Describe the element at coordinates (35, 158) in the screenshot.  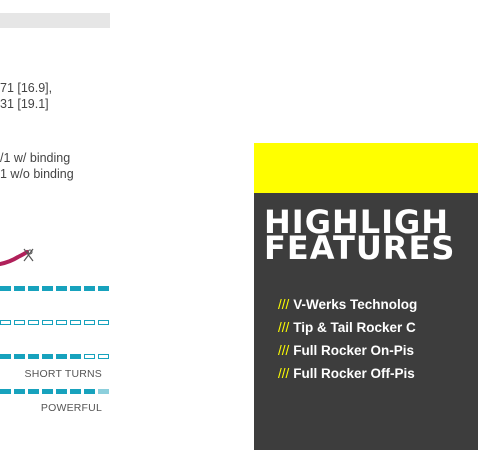
I see `spec-line-3: /1 w/ binding` at that location.